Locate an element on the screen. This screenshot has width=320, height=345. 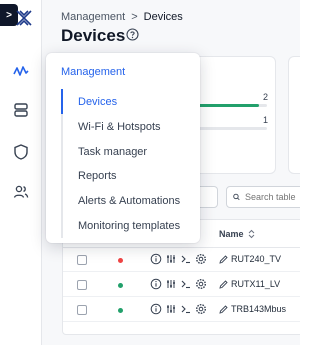
breadcrumb-current: Devices is located at coordinates (163, 17).